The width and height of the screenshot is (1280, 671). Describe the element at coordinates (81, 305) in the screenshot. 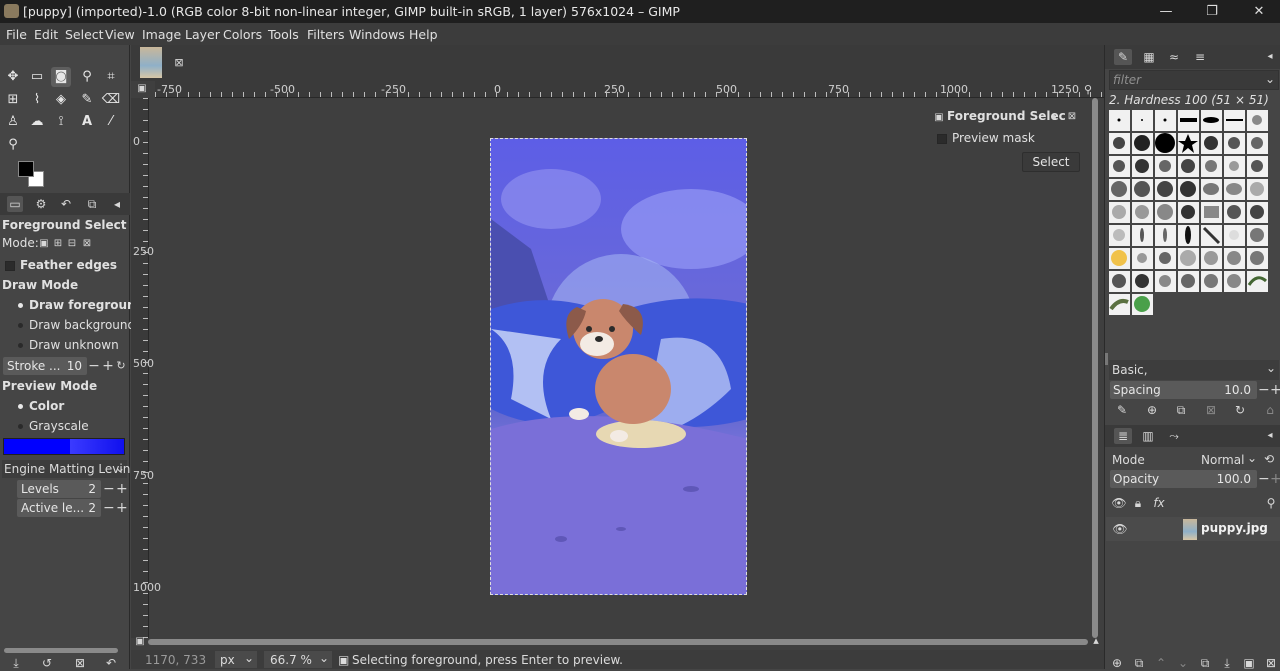

I see `draw-foreground-radio: Draw foreground` at that location.